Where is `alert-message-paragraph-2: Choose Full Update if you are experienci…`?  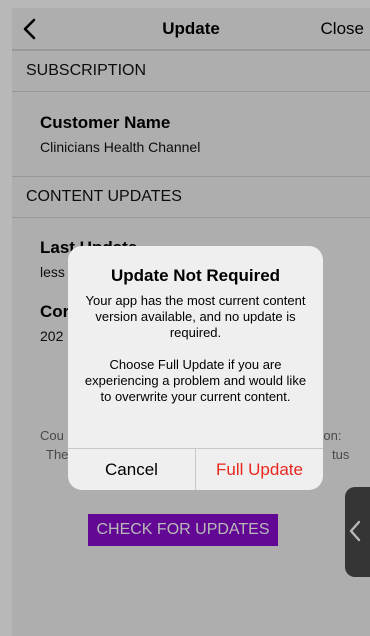 alert-message-paragraph-2: Choose Full Update if you are experienci… is located at coordinates (195, 380).